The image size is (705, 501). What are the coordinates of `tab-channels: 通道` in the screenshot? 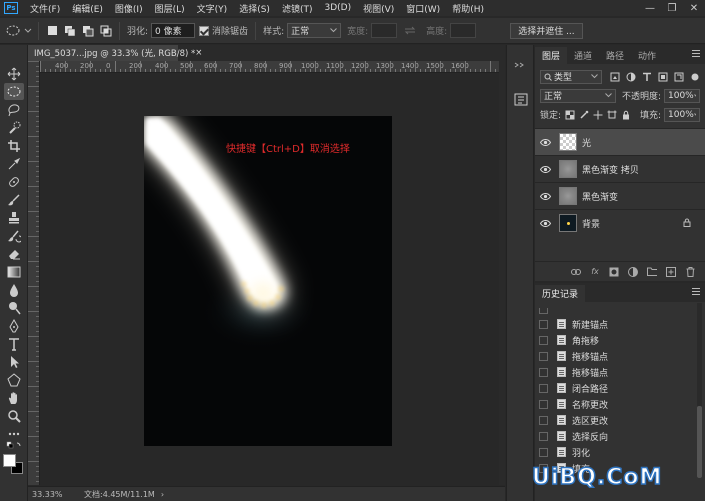 It's located at (583, 55).